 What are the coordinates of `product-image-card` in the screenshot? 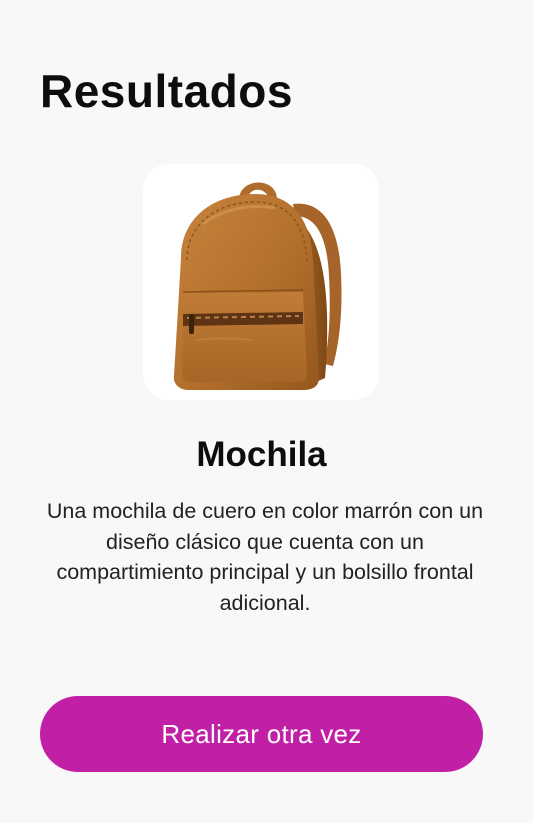 It's located at (261, 282).